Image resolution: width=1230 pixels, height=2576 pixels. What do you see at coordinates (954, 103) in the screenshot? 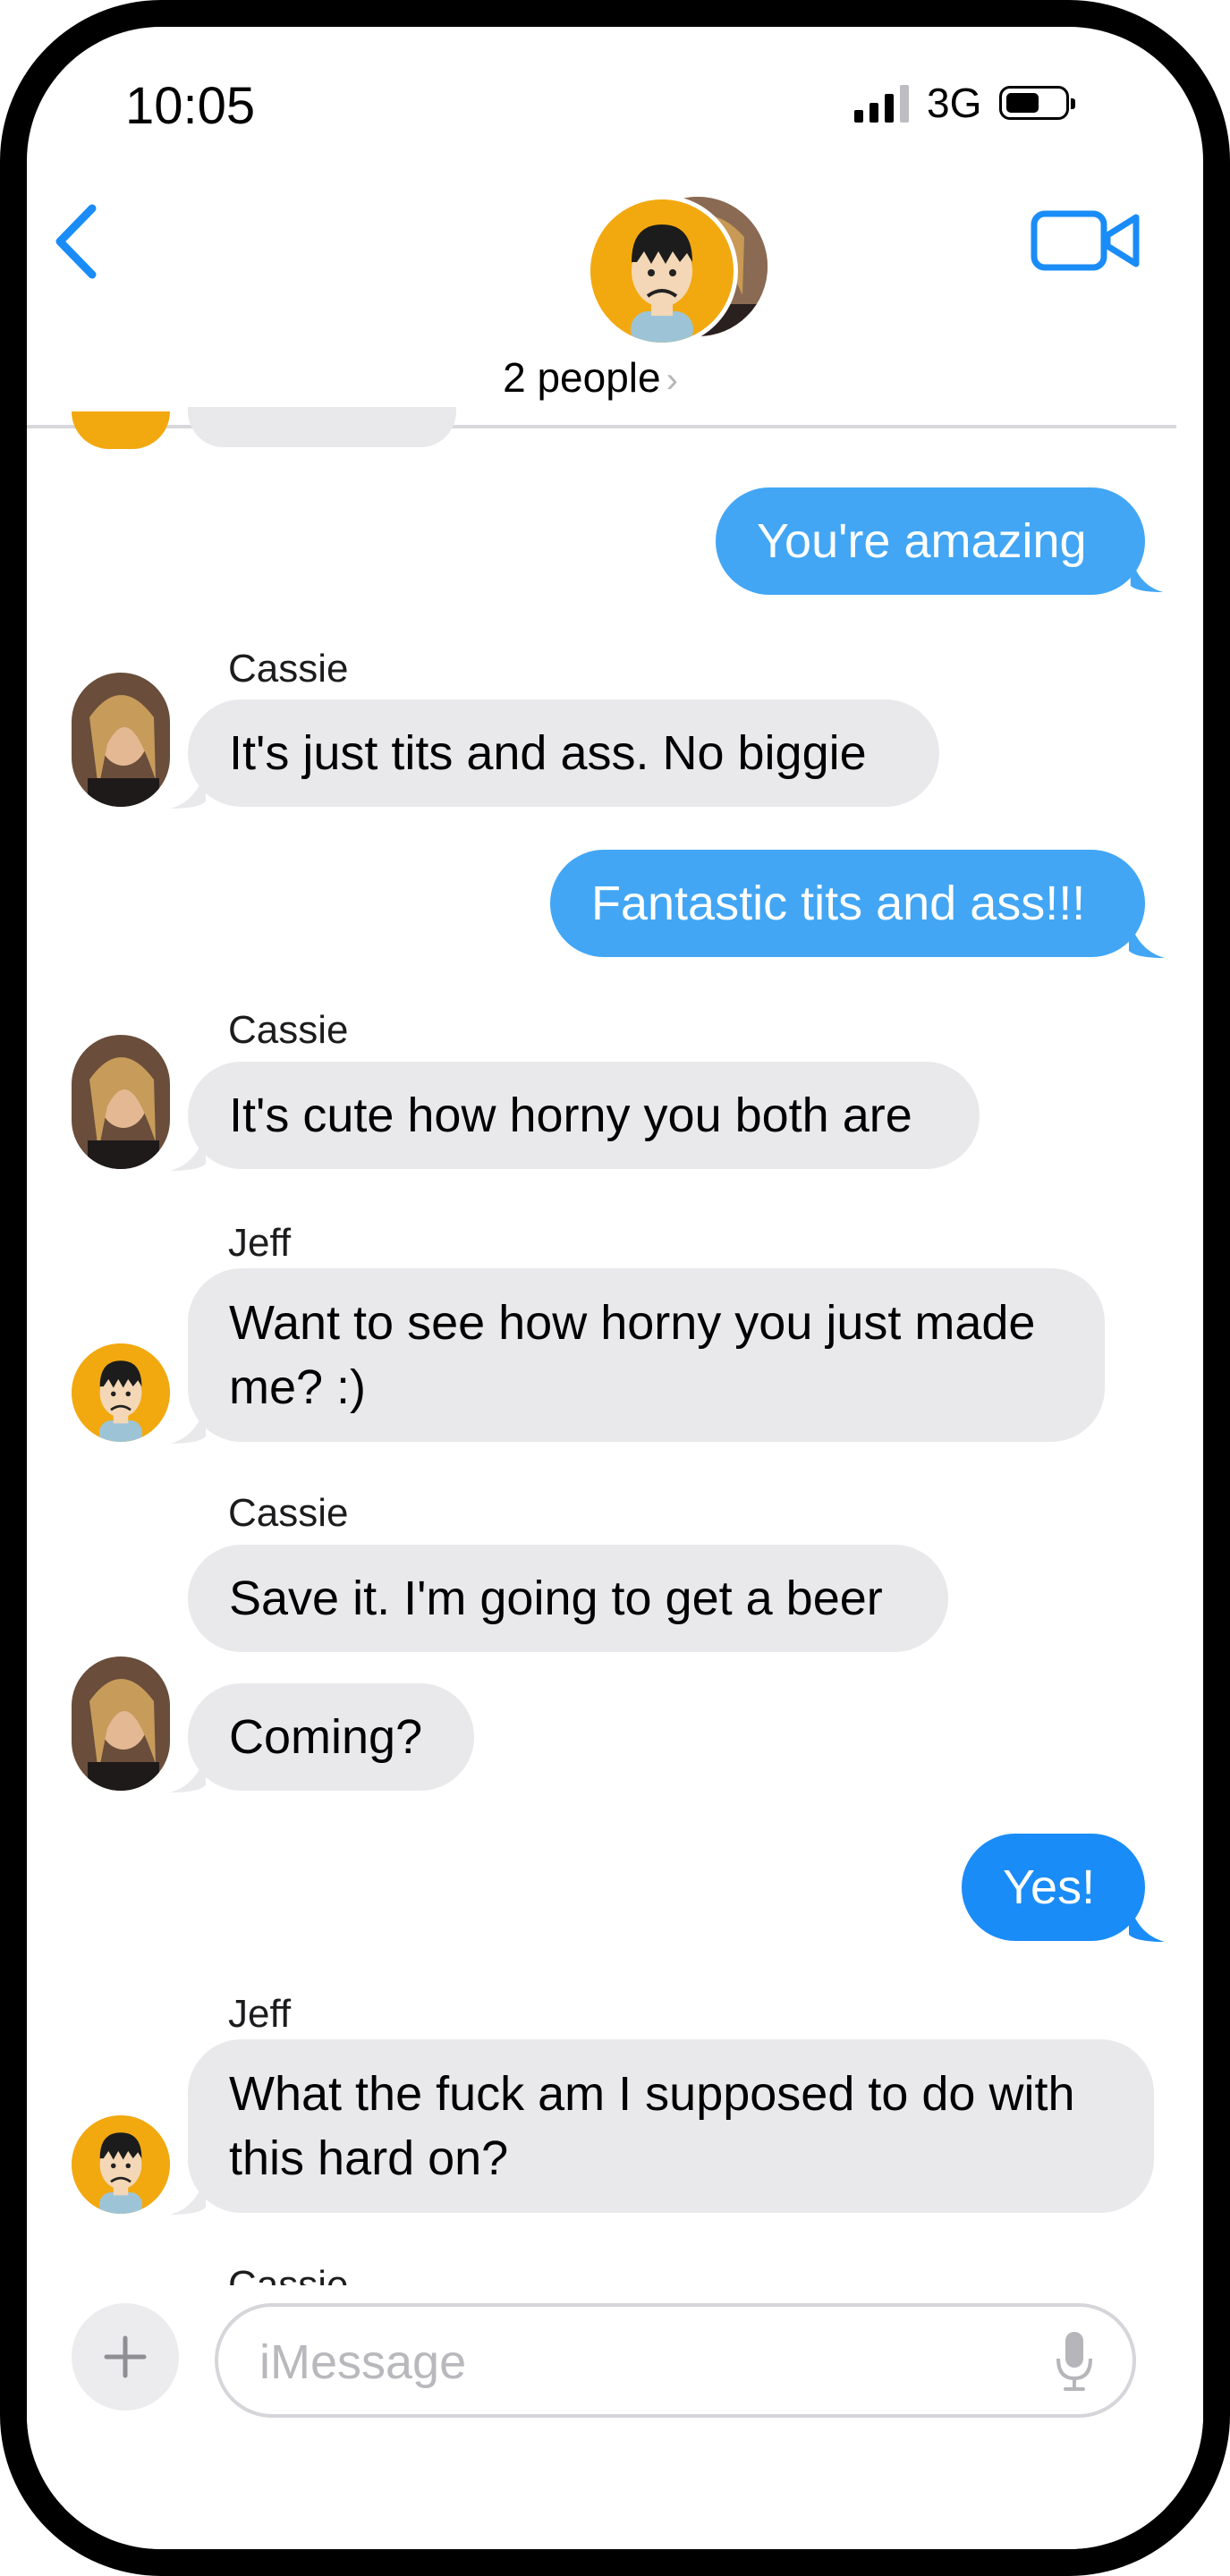
I see `network-label: 3G` at bounding box center [954, 103].